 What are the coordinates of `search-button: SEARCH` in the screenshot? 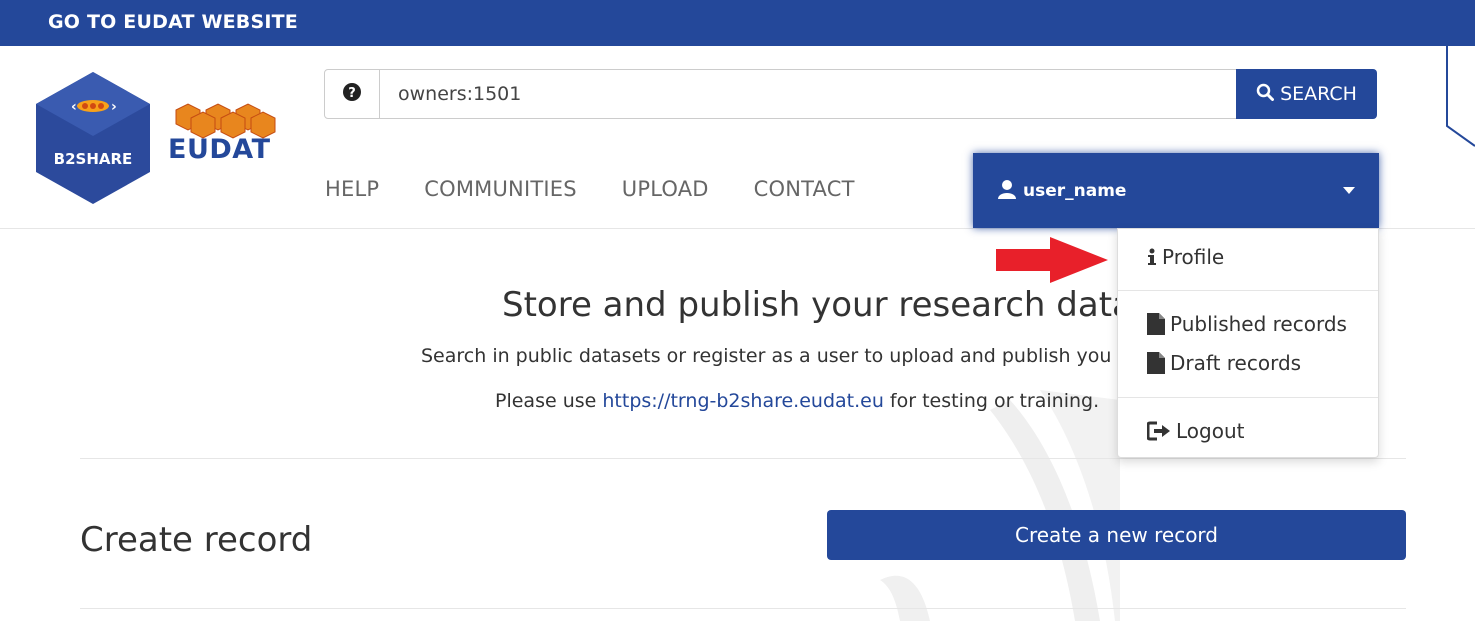 It's located at (1306, 94).